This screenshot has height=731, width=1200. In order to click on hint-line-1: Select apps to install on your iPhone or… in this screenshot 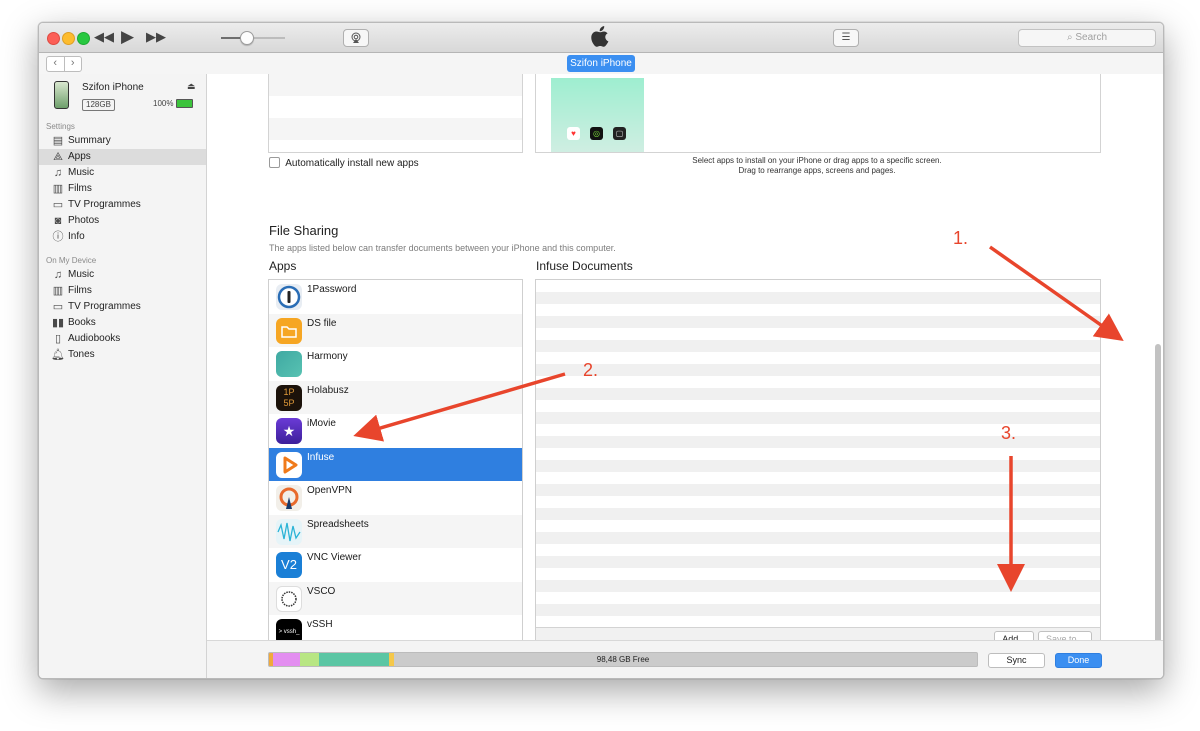, I will do `click(817, 160)`.